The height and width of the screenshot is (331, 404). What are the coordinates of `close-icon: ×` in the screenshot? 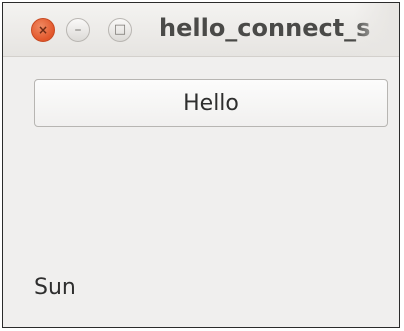 It's located at (43, 30).